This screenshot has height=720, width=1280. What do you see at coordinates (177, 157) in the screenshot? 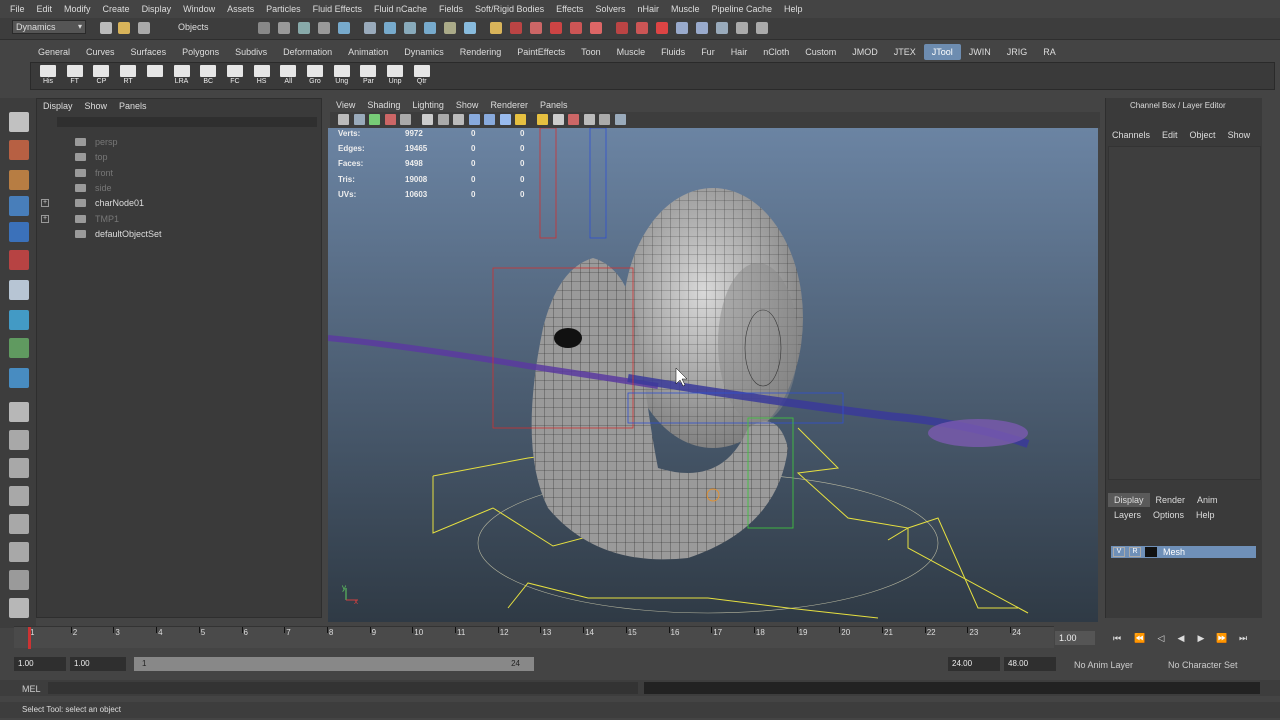
I see `outliner-item-top: top` at bounding box center [177, 157].